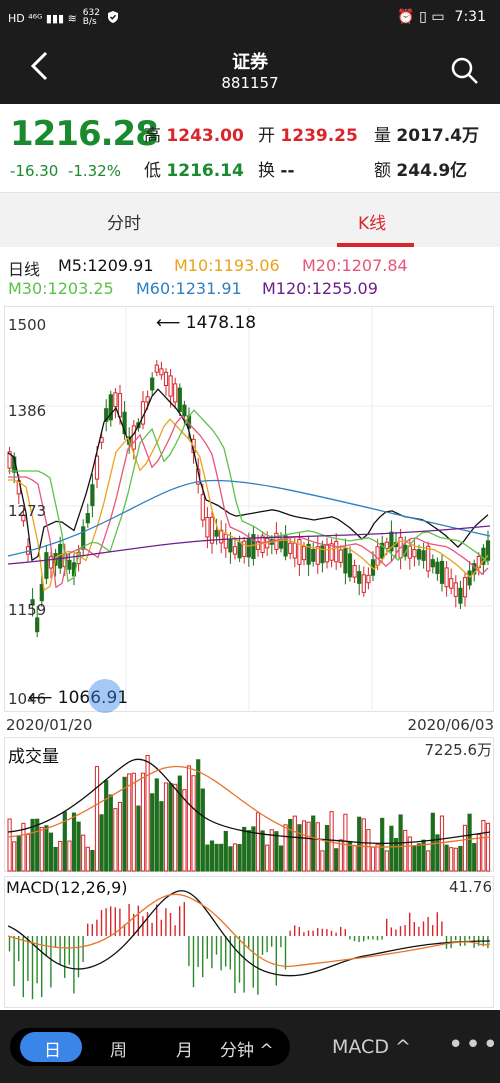  I want to click on end-date: 2020/06/03, so click(450, 725).